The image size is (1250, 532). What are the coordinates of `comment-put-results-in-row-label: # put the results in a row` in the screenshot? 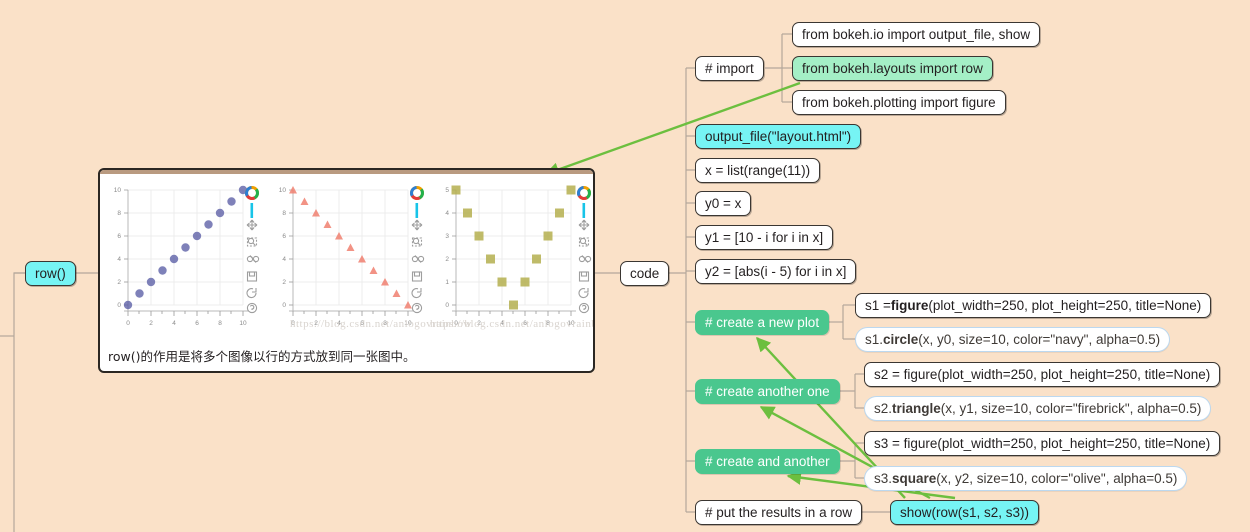 It's located at (779, 512).